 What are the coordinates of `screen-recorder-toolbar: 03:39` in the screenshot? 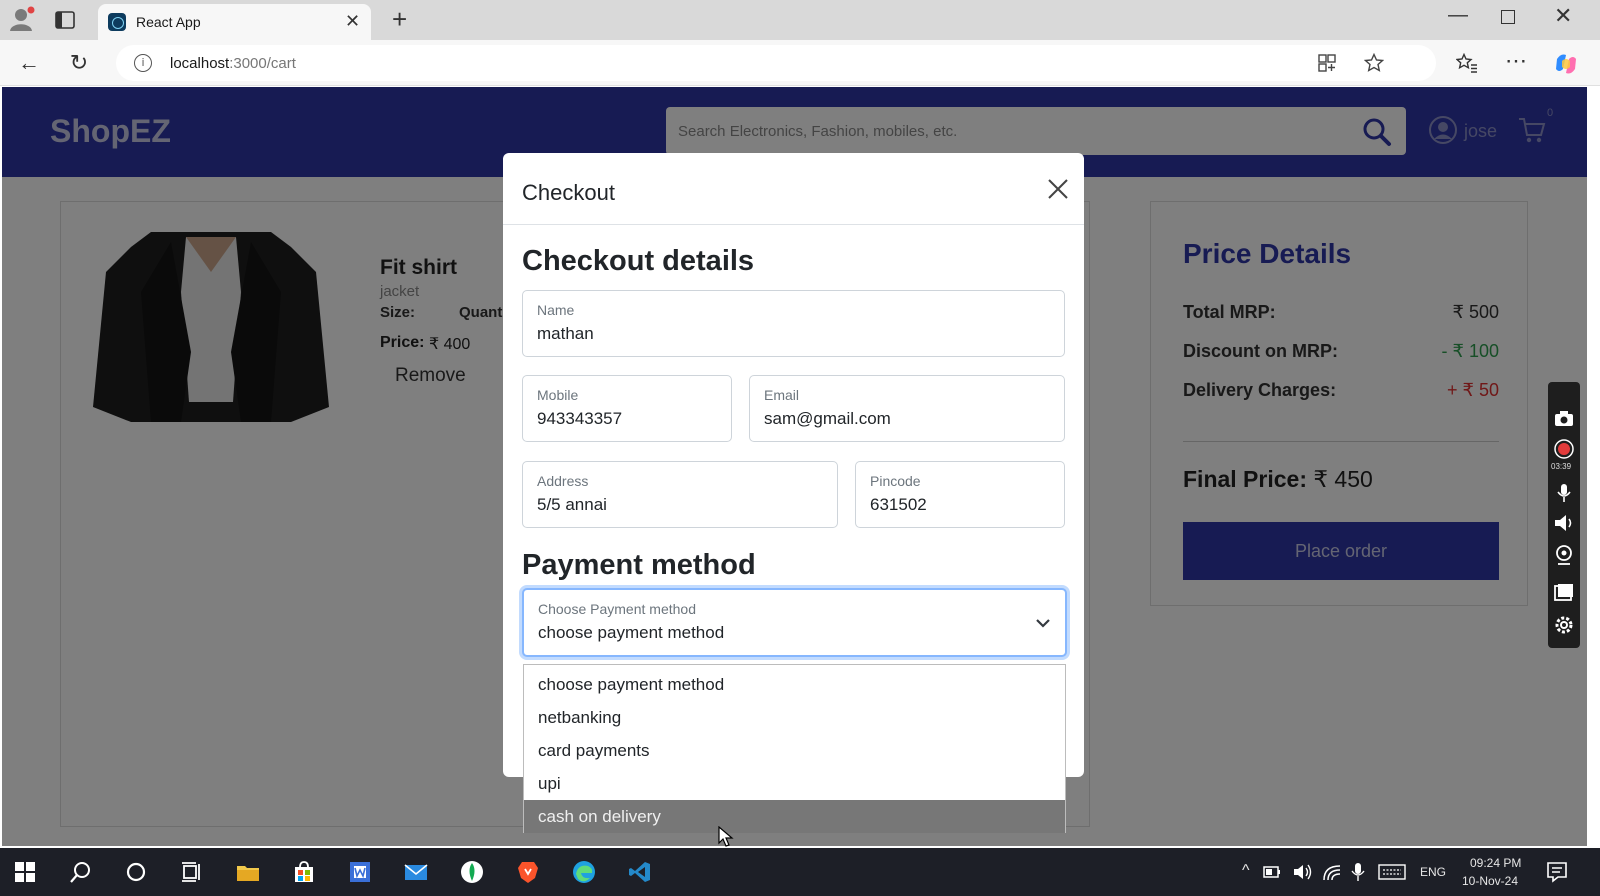 It's located at (1564, 515).